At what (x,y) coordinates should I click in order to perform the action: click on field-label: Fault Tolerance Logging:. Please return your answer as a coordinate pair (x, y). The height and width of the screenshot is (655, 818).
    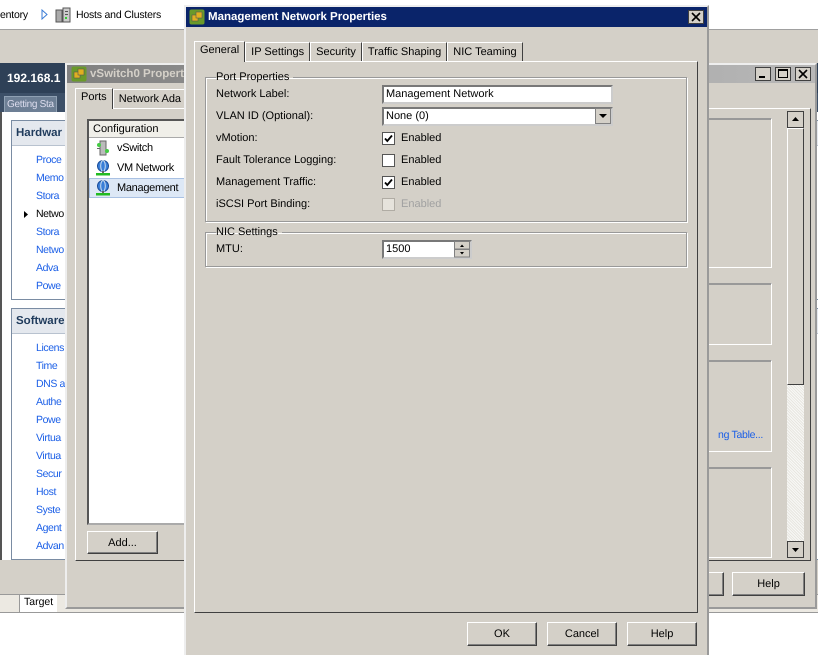
    Looking at the image, I should click on (277, 160).